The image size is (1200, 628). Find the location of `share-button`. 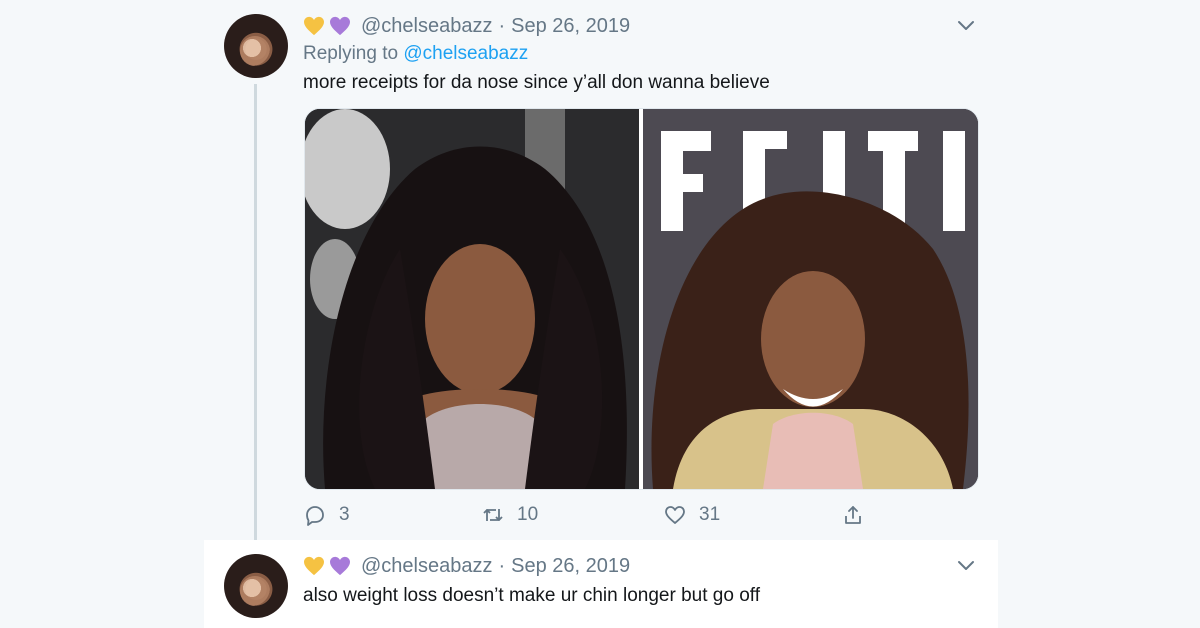

share-button is located at coordinates (859, 515).